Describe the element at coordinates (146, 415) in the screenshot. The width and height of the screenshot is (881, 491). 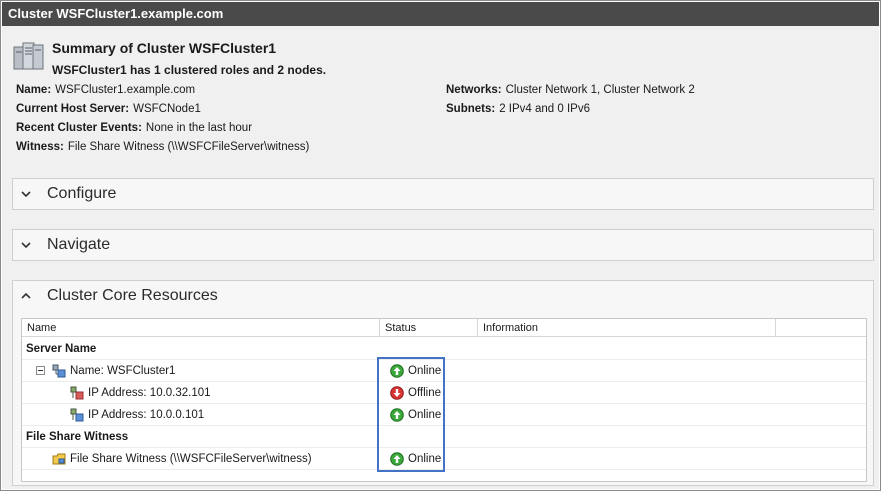
I see `resource-name: IP Address: 10.0.0.101` at that location.